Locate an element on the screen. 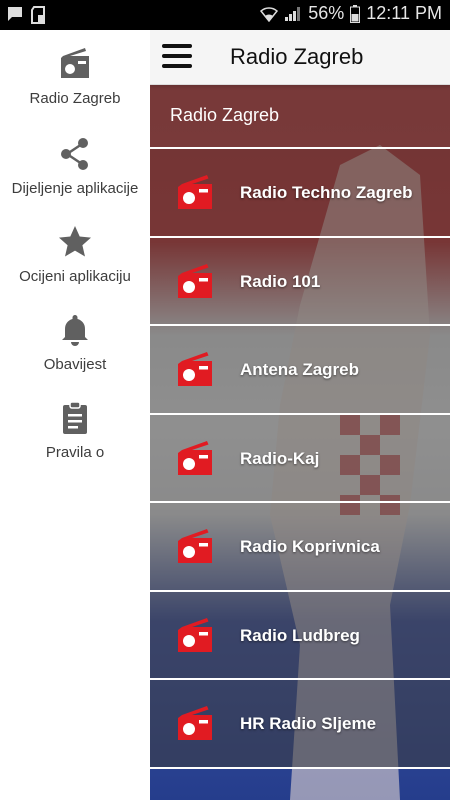 The height and width of the screenshot is (800, 450). station-row: Radio 101 is located at coordinates (300, 281).